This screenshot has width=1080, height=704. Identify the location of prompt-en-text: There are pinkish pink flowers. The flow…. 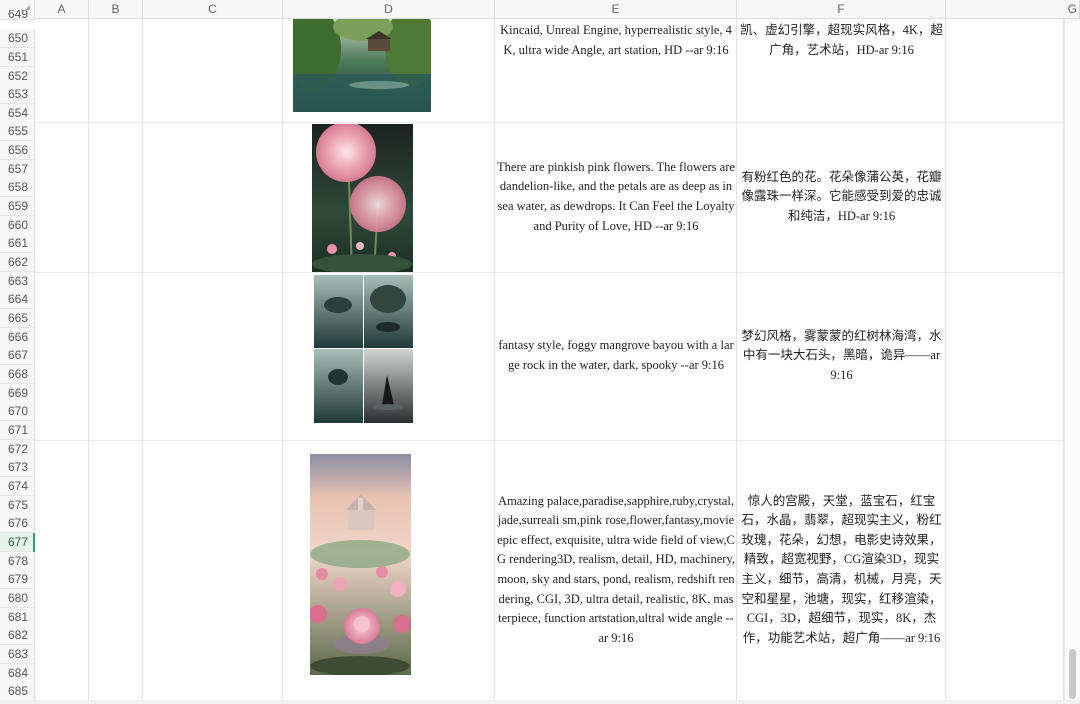
(616, 196).